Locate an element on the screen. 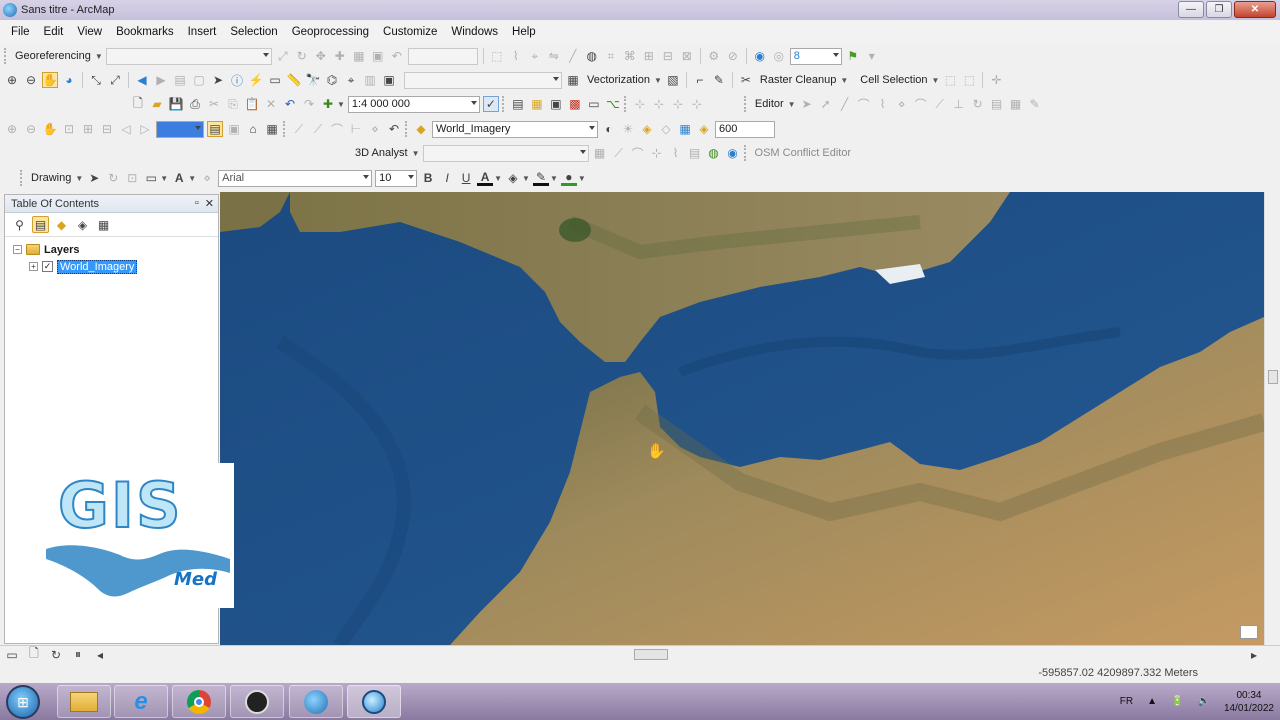 This screenshot has width=1280, height=720. topology-undo-icon: ↶ is located at coordinates (394, 129).